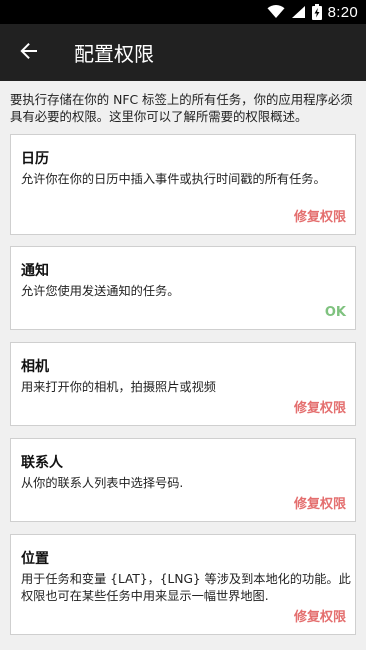  What do you see at coordinates (35, 559) in the screenshot?
I see `permission-title: 位置` at bounding box center [35, 559].